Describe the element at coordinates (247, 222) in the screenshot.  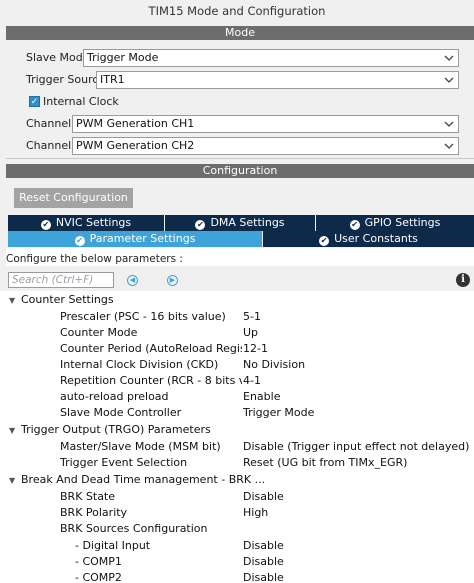
I see `tab-label: DMA Settings` at that location.